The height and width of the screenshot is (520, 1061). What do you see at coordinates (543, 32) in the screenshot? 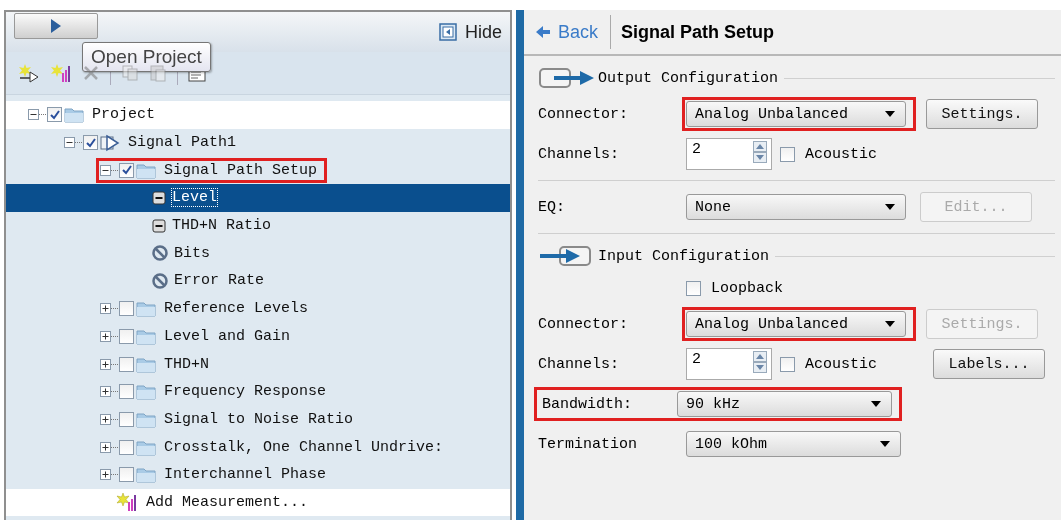
I see `back-arrow-icon` at bounding box center [543, 32].